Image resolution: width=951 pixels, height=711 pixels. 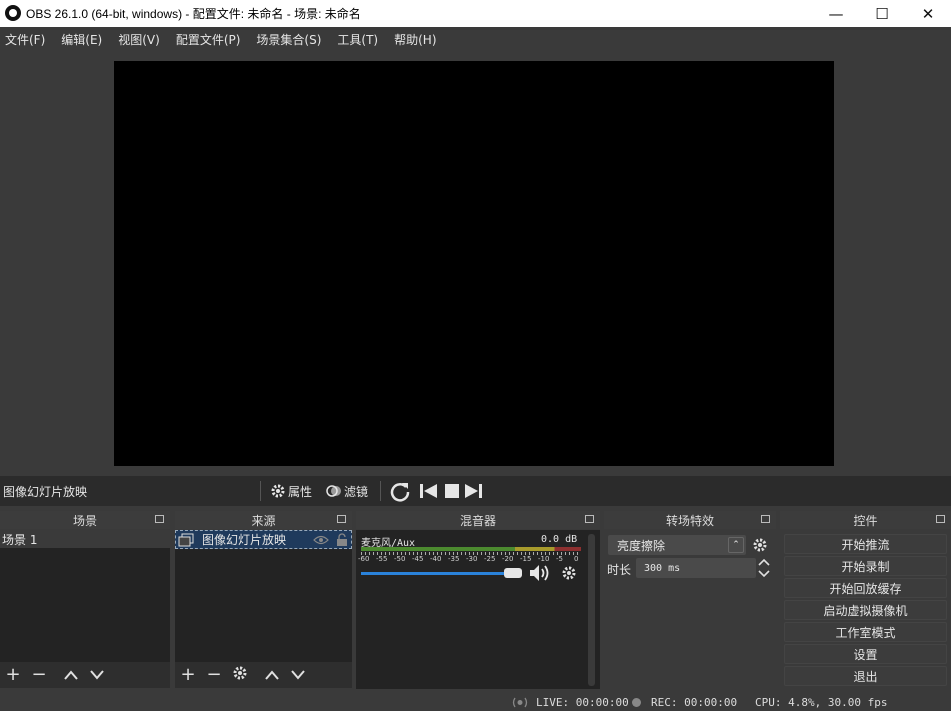 I want to click on visibility-eye-icon, so click(x=321, y=540).